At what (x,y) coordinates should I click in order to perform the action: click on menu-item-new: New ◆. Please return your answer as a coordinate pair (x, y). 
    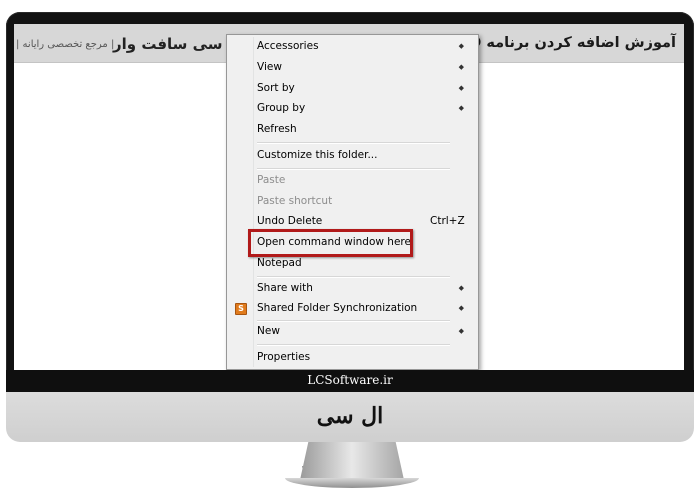
    Looking at the image, I should click on (351, 331).